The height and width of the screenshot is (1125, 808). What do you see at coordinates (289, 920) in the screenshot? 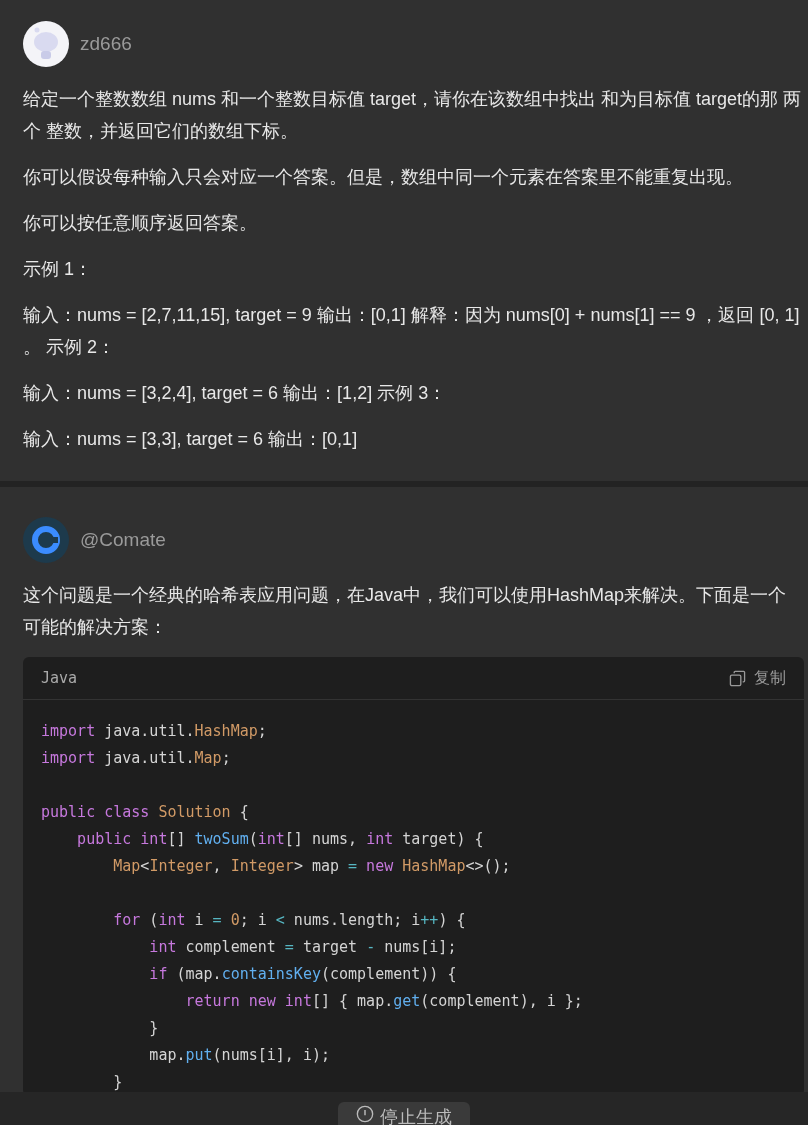
I see `code-line: for (int i = 0; i < nums.length; i++) {` at bounding box center [289, 920].